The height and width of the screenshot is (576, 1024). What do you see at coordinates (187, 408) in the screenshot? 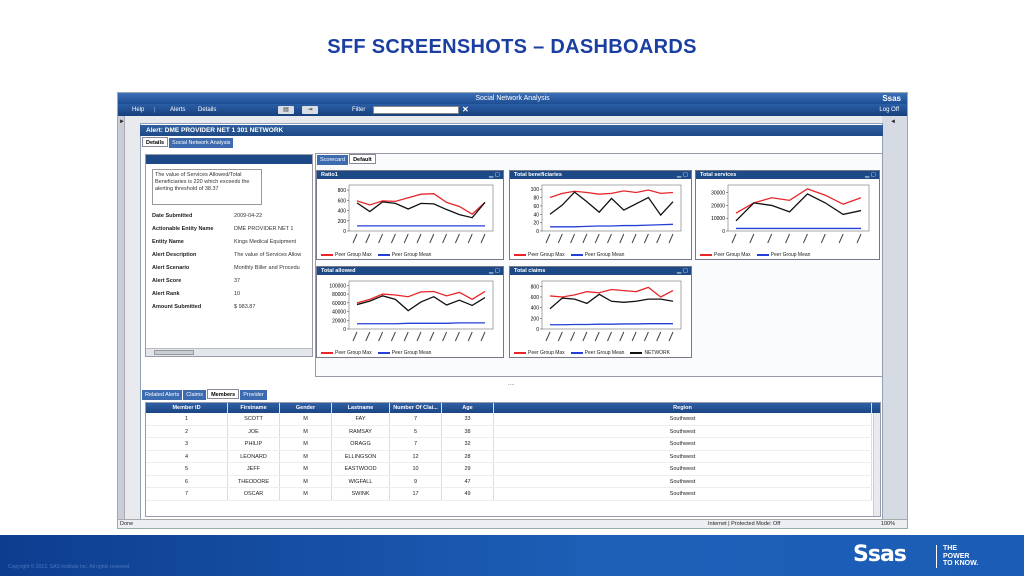
I see `column-header: Member ID` at bounding box center [187, 408].